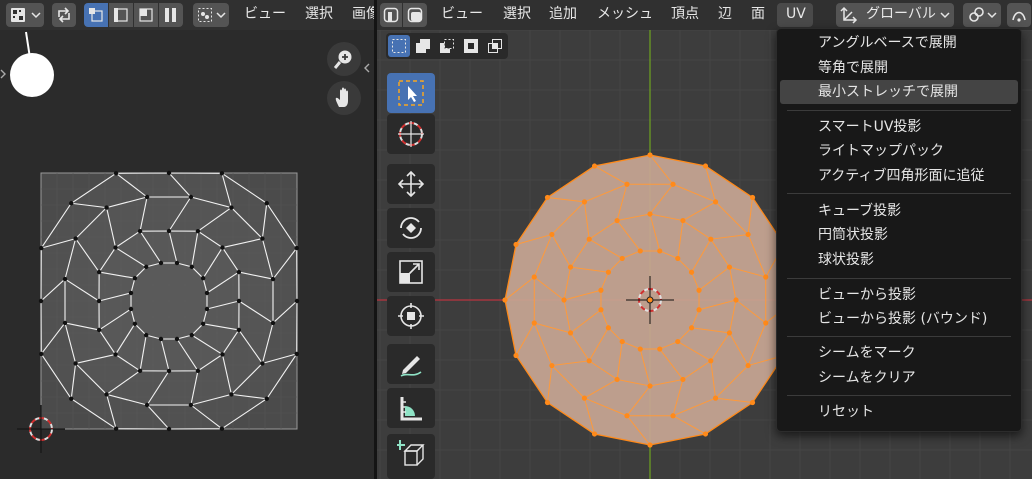 Image resolution: width=1032 pixels, height=479 pixels. What do you see at coordinates (899, 378) in the screenshot?
I see `menu-item-clear-seam: シームをクリア` at bounding box center [899, 378].